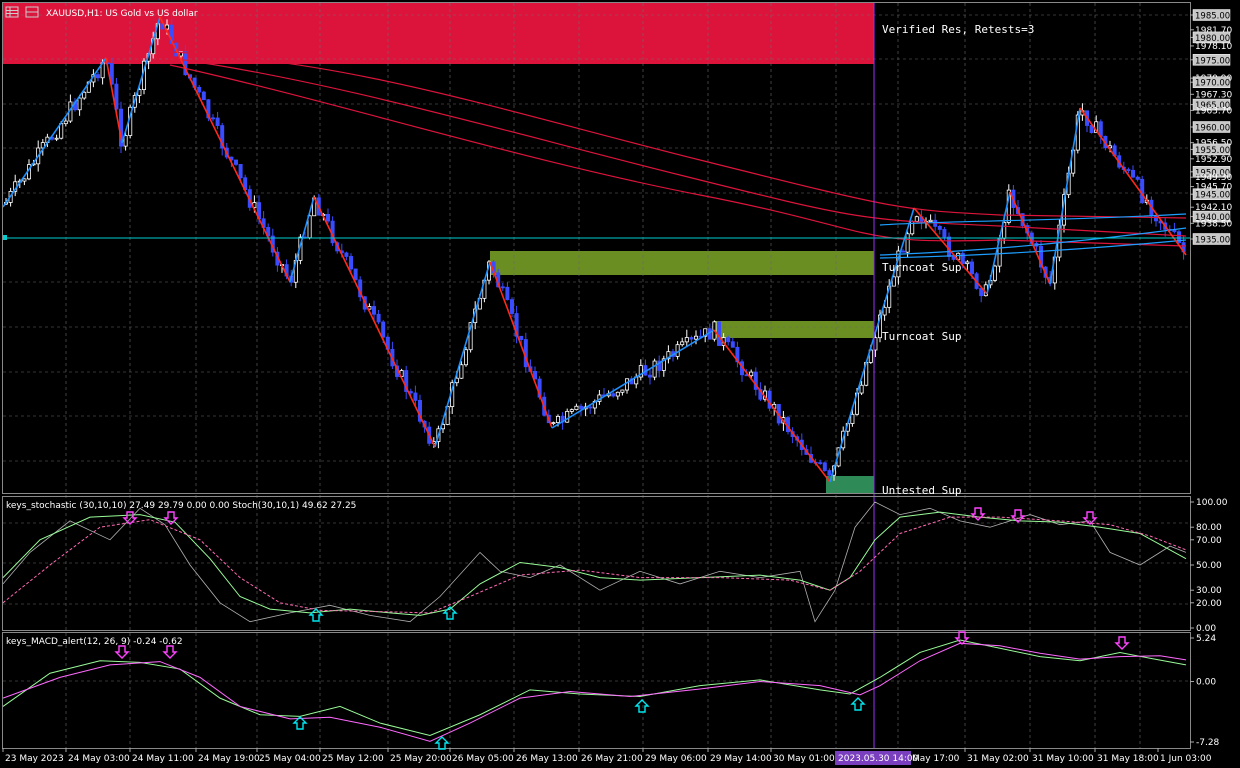  What do you see at coordinates (1212, 61) in the screenshot?
I see `price-tag-label: 1975.00` at bounding box center [1212, 61].